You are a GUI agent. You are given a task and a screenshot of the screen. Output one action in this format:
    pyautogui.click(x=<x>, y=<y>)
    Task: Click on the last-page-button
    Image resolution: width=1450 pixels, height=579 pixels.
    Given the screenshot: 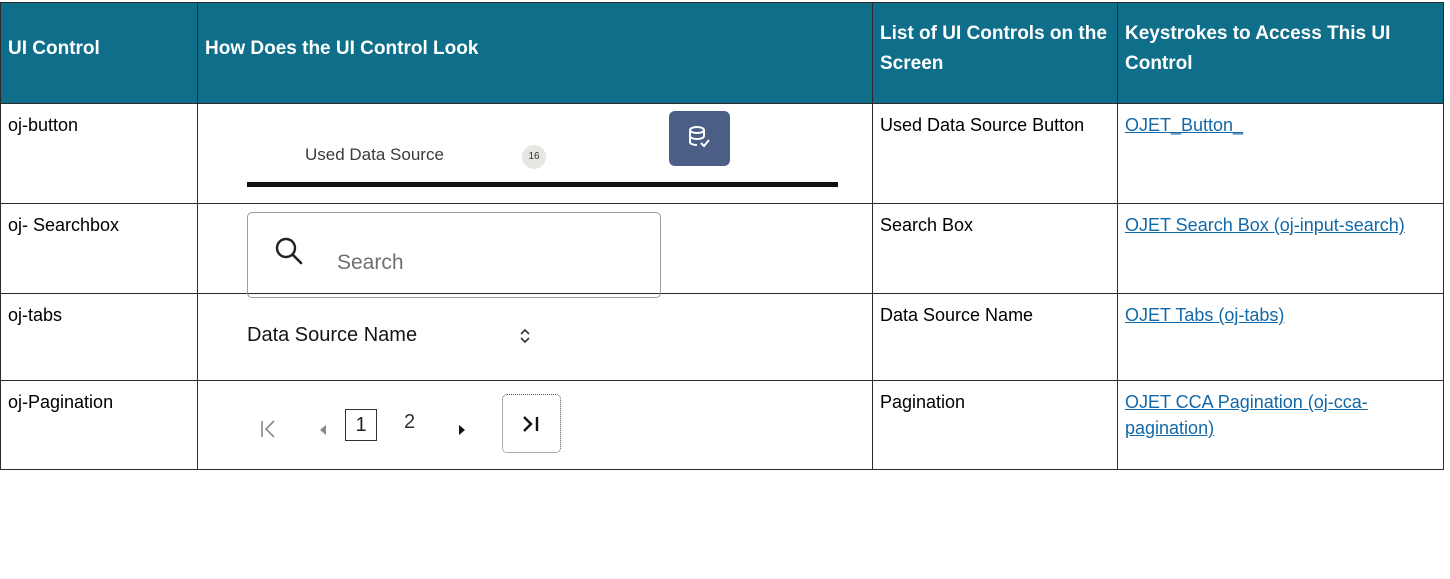 What is the action you would take?
    pyautogui.click(x=531, y=423)
    